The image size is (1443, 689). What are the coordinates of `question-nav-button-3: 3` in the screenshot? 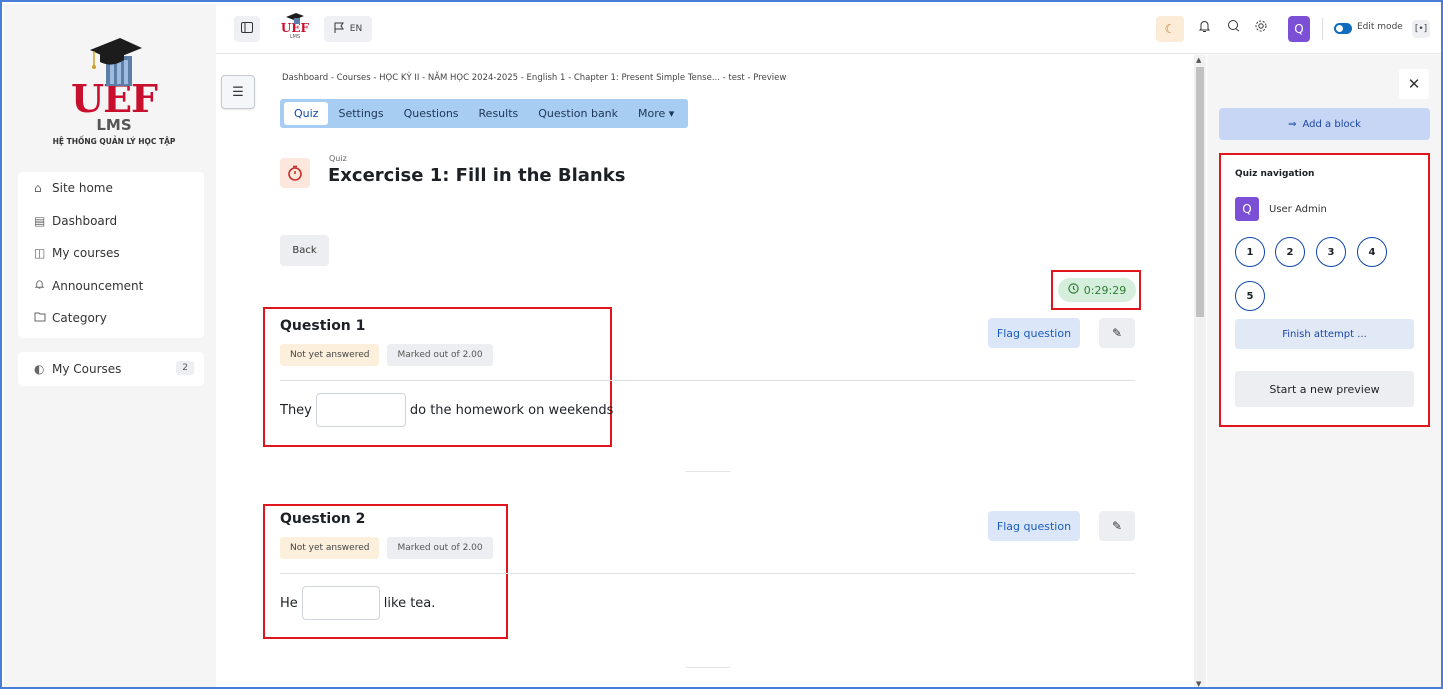 It's located at (1331, 252).